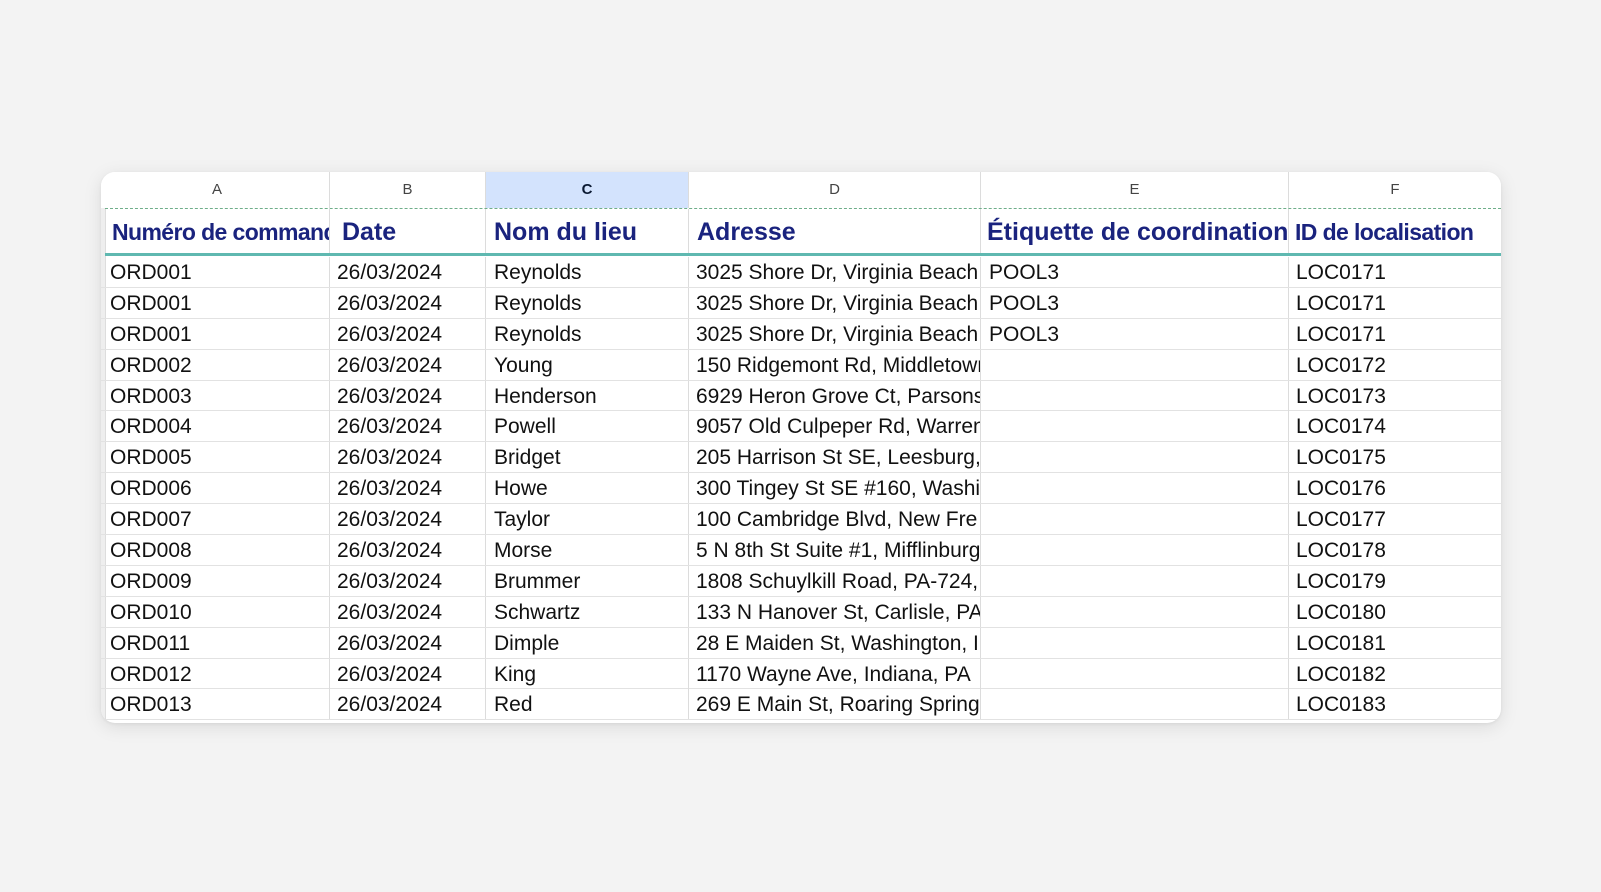 Image resolution: width=1601 pixels, height=892 pixels. What do you see at coordinates (835, 426) in the screenshot?
I see `cell-address: 9057 Old Culpeper Rd, Warren` at bounding box center [835, 426].